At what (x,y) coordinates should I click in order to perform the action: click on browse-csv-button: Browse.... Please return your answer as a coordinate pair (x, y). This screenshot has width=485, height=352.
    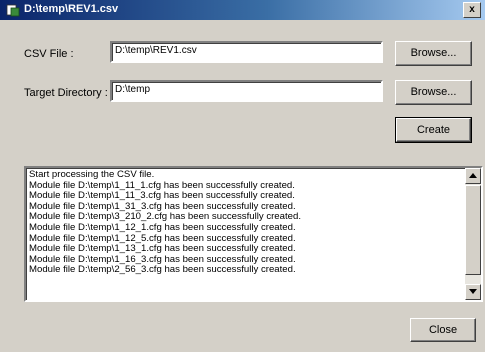
    Looking at the image, I should click on (433, 53).